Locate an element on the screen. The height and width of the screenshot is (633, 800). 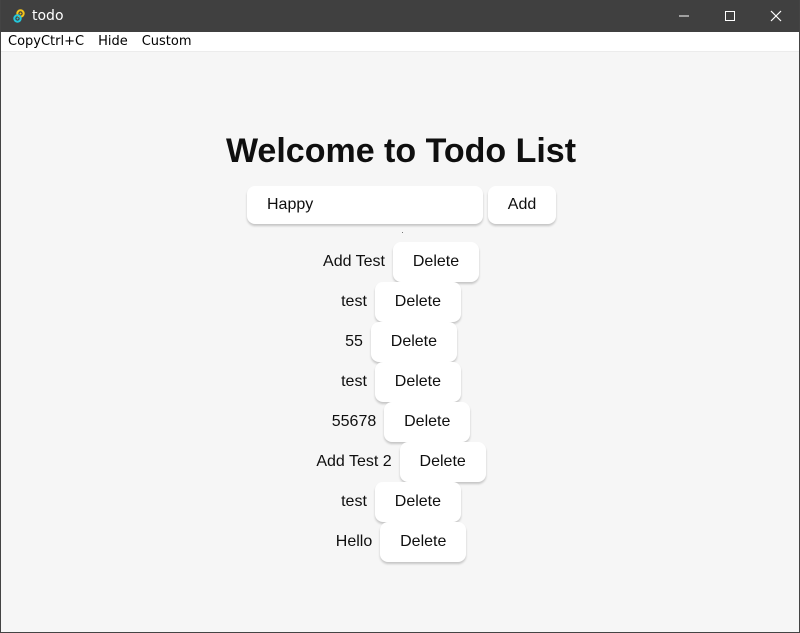
todo-item: 55678 Delete is located at coordinates (400, 422).